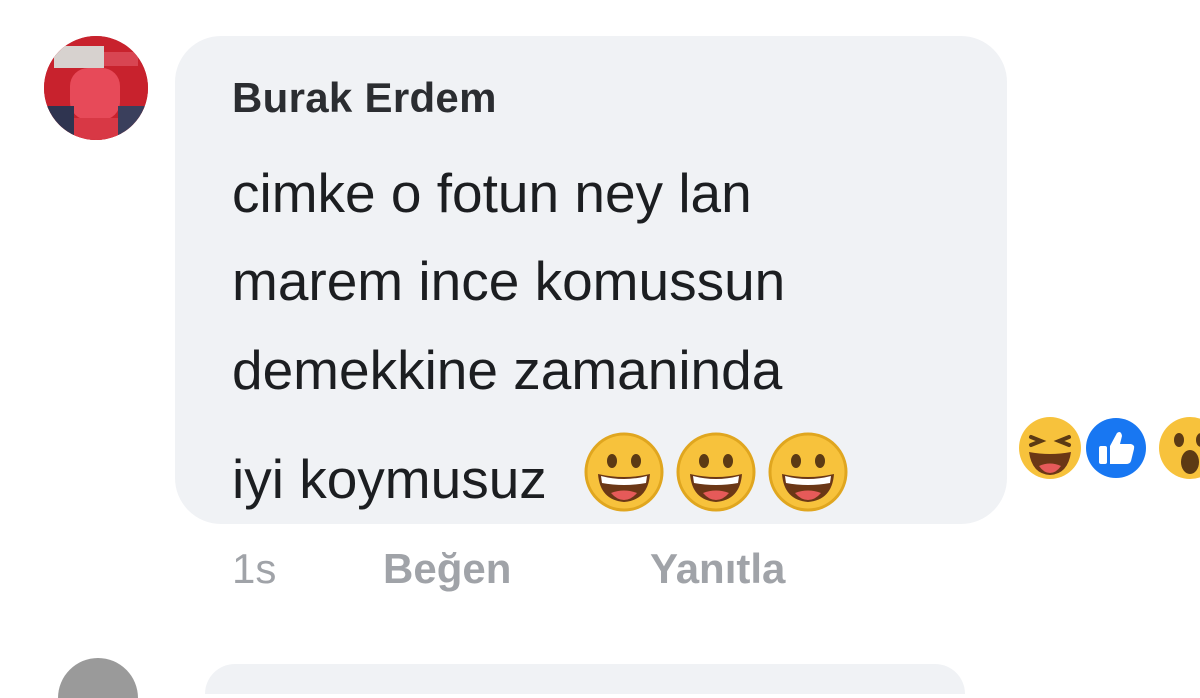 The image size is (1200, 698). I want to click on comment-timestamp: 1s, so click(254, 569).